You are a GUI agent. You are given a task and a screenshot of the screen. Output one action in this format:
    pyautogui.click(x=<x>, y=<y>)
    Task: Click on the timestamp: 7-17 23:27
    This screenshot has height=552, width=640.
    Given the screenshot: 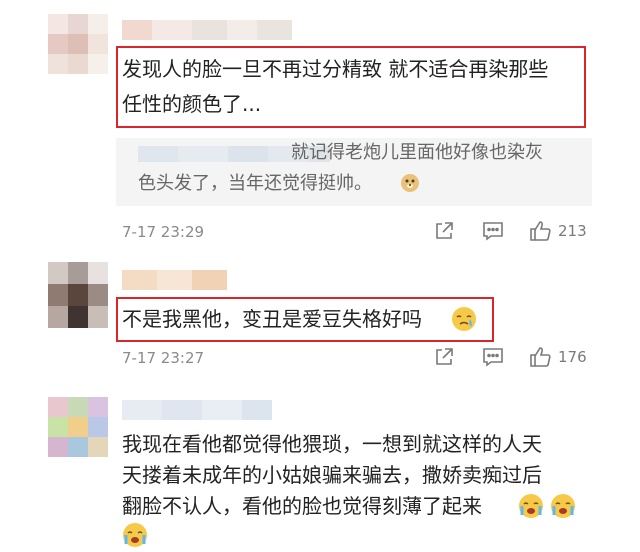 What is the action you would take?
    pyautogui.click(x=163, y=358)
    